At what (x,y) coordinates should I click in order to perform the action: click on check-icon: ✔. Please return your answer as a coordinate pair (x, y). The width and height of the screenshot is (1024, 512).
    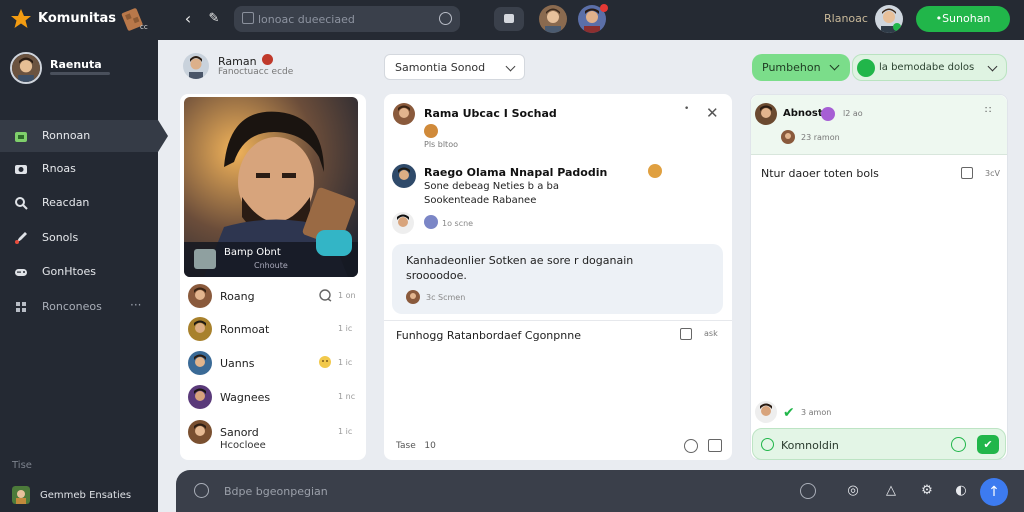
    Looking at the image, I should click on (789, 413).